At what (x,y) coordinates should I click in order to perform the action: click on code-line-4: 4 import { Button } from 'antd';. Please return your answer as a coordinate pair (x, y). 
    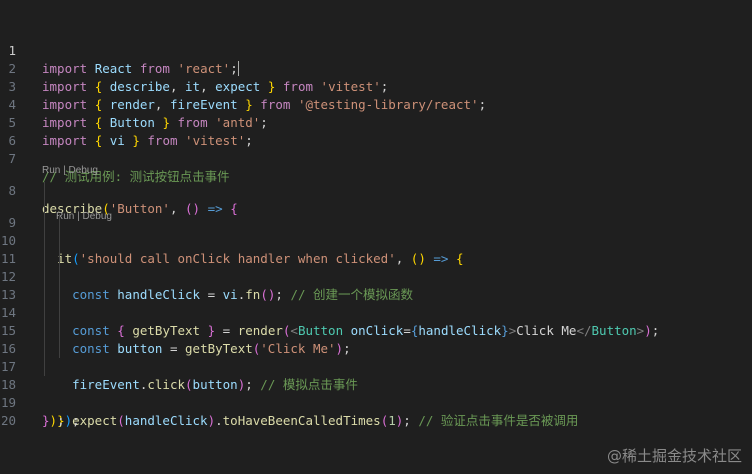
    Looking at the image, I should click on (376, 104).